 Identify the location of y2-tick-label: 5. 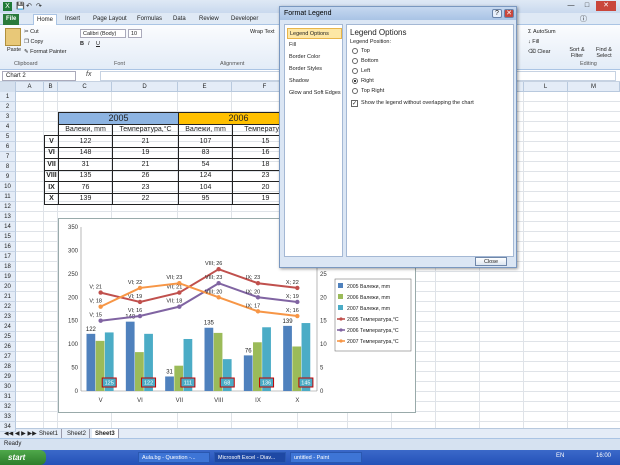
(322, 369).